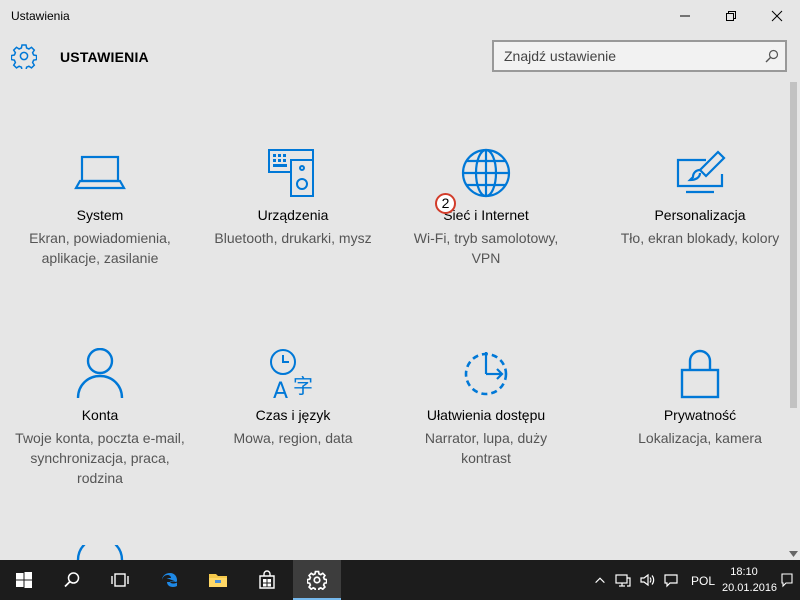 This screenshot has height=600, width=800. Describe the element at coordinates (100, 215) in the screenshot. I see `tile-name: System` at that location.